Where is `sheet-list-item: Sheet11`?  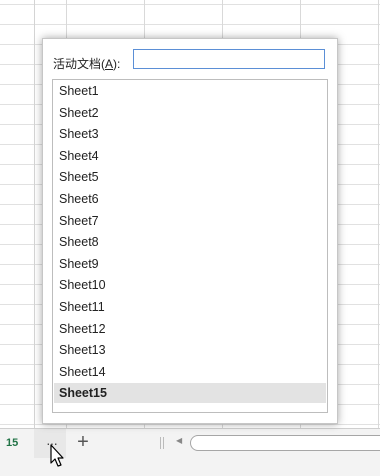
sheet-list-item: Sheet11 is located at coordinates (190, 307).